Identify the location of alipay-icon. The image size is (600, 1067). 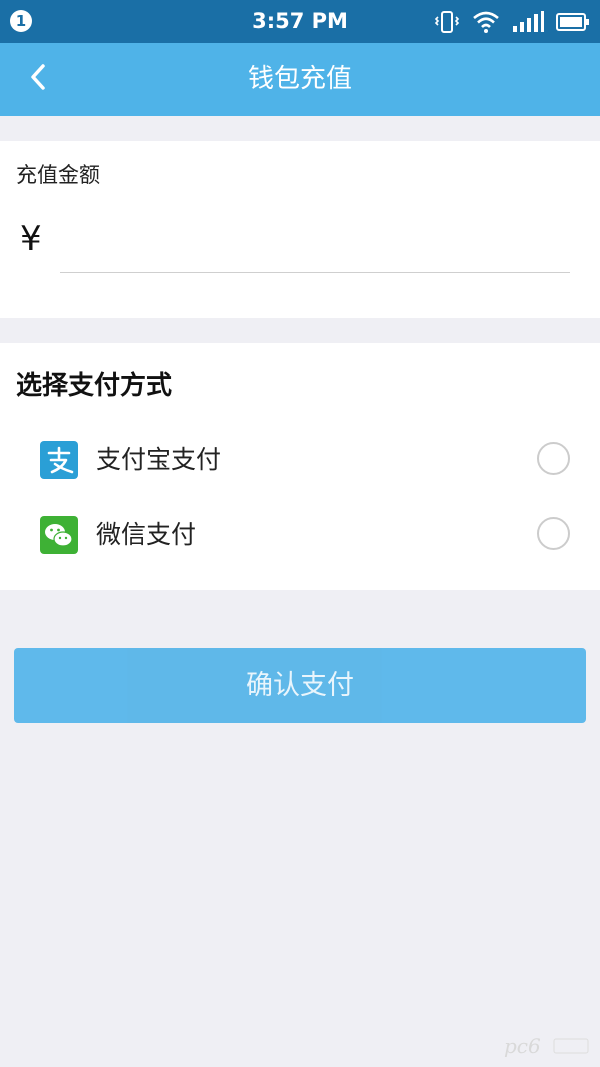
(59, 460).